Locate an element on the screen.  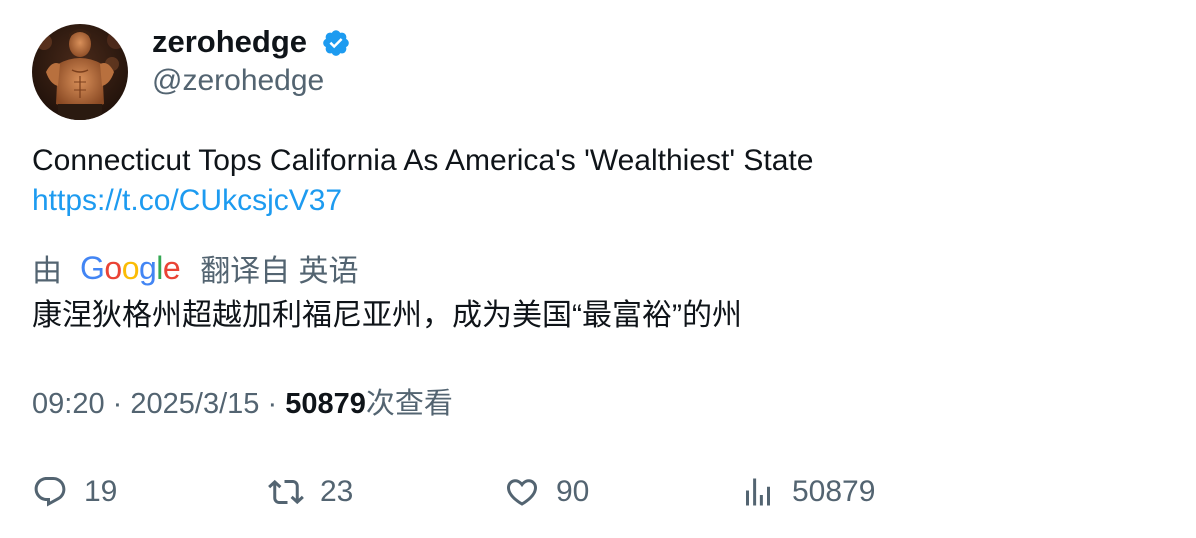
retweet-button: 23 is located at coordinates (310, 492).